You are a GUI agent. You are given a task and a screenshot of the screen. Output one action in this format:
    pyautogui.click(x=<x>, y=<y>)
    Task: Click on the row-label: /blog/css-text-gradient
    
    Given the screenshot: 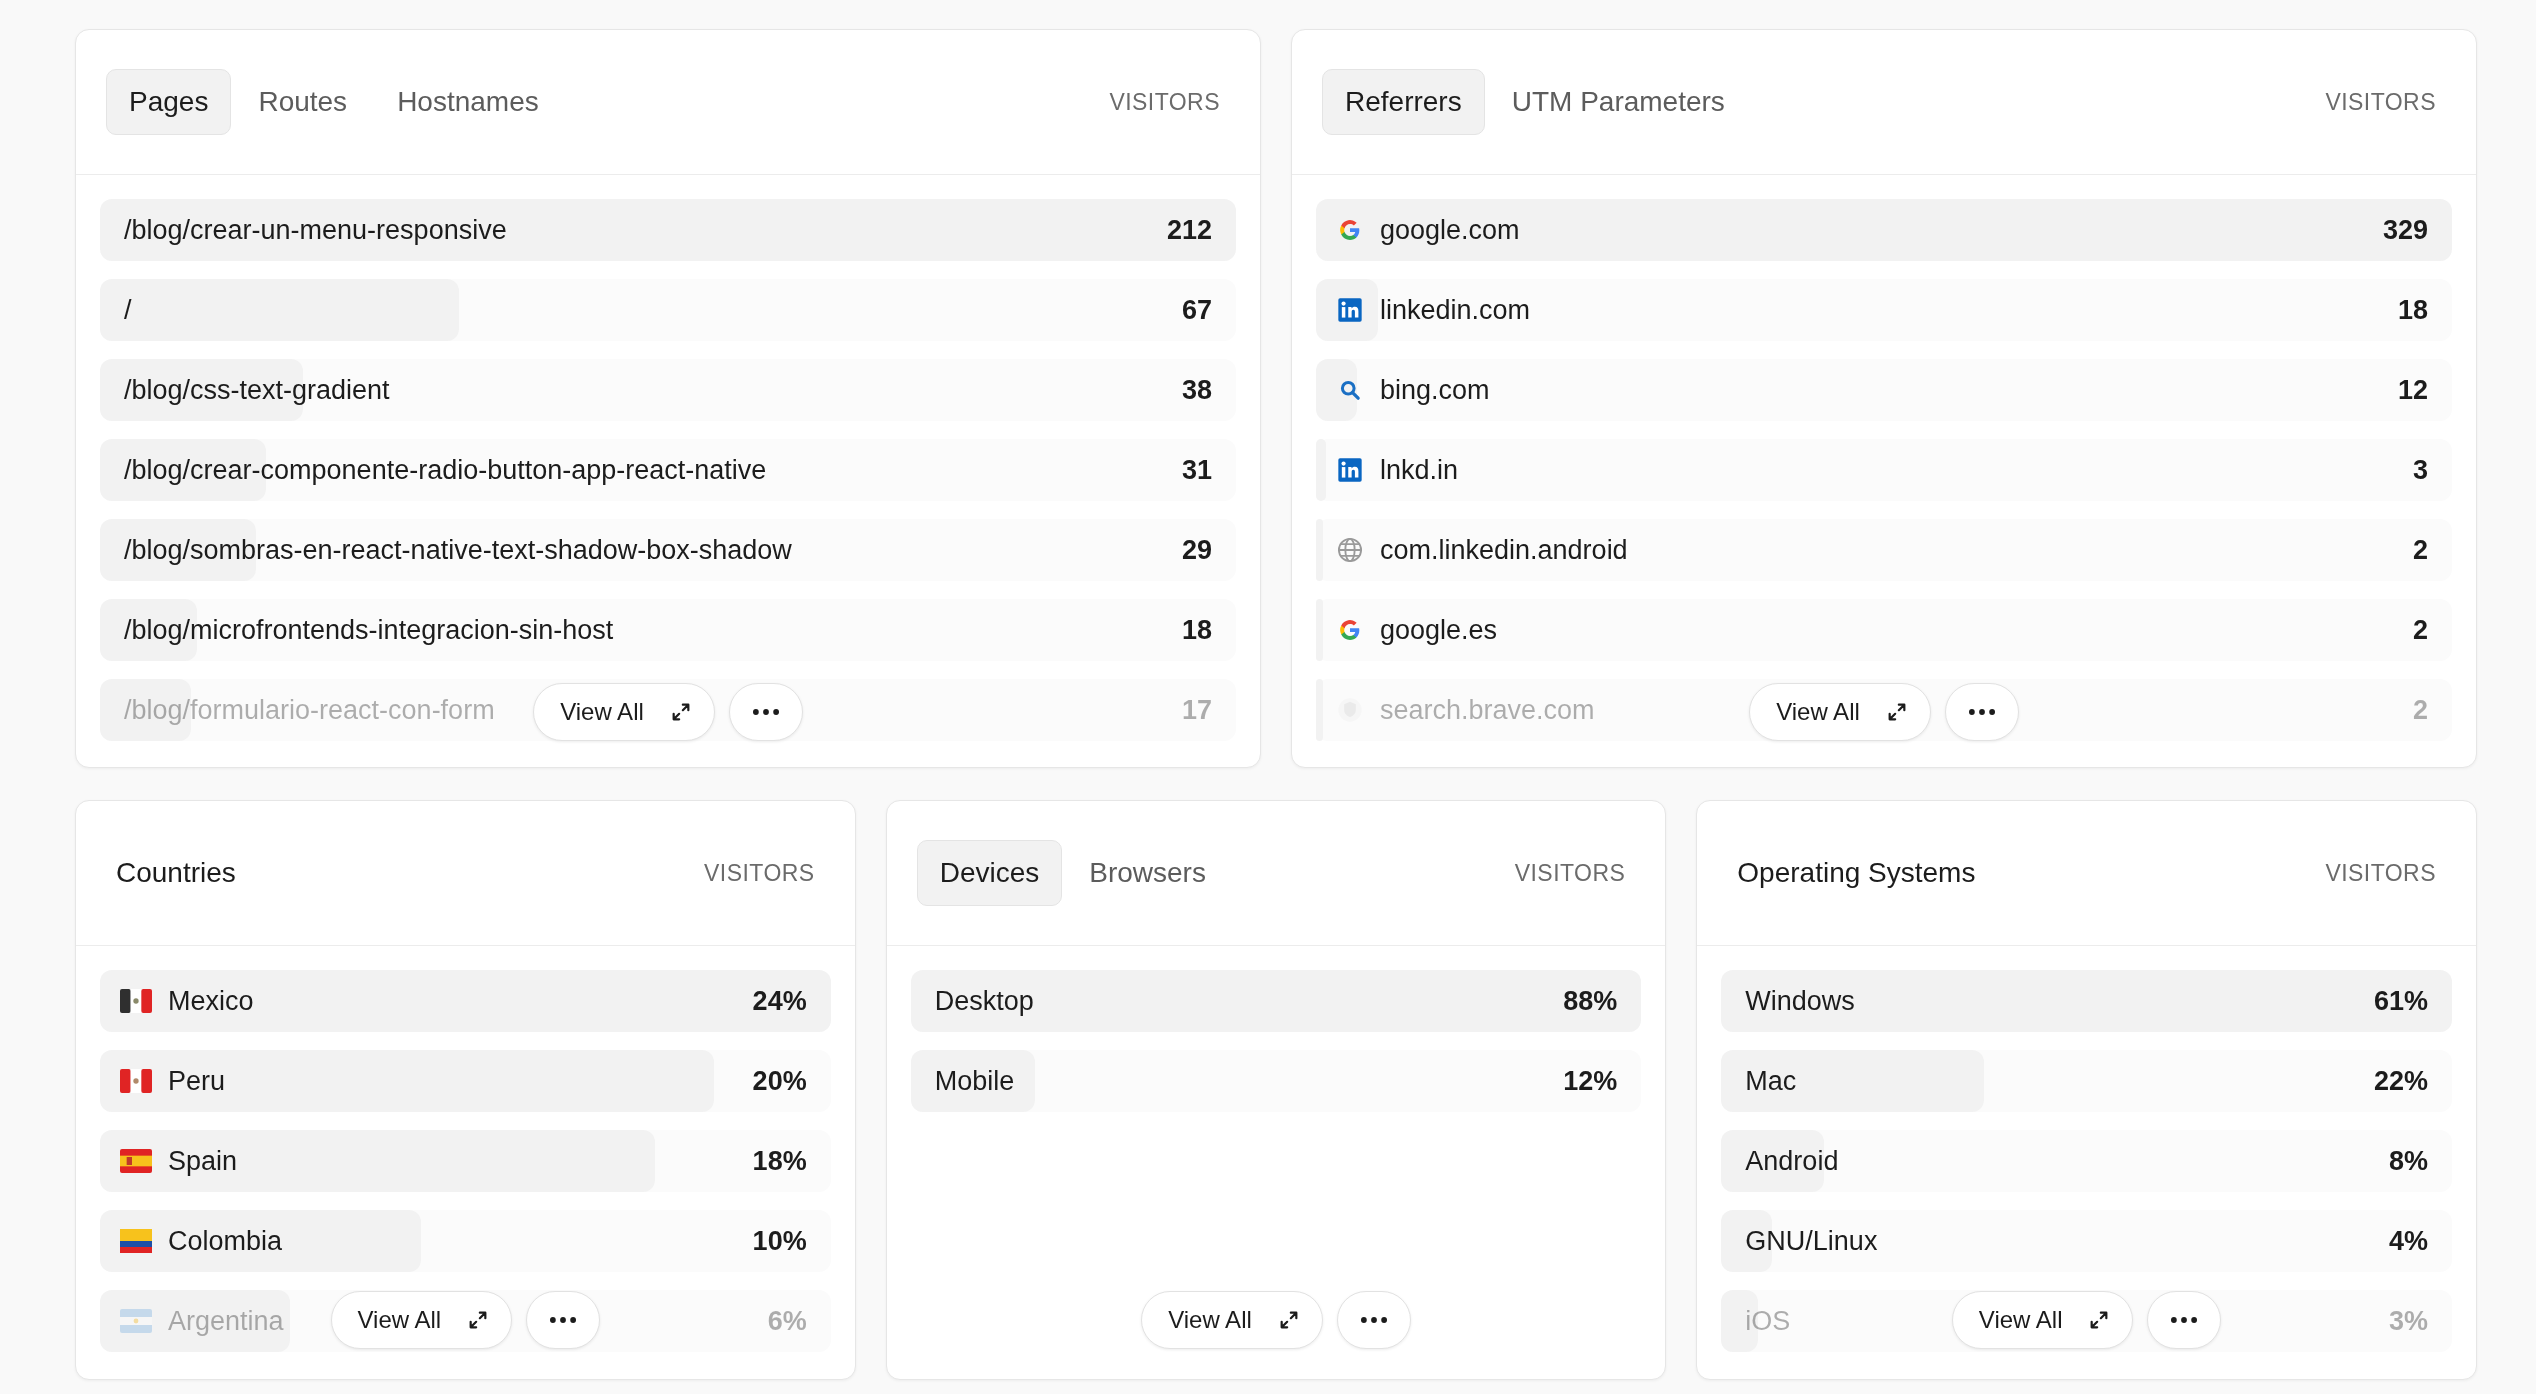 What is the action you would take?
    pyautogui.click(x=256, y=390)
    